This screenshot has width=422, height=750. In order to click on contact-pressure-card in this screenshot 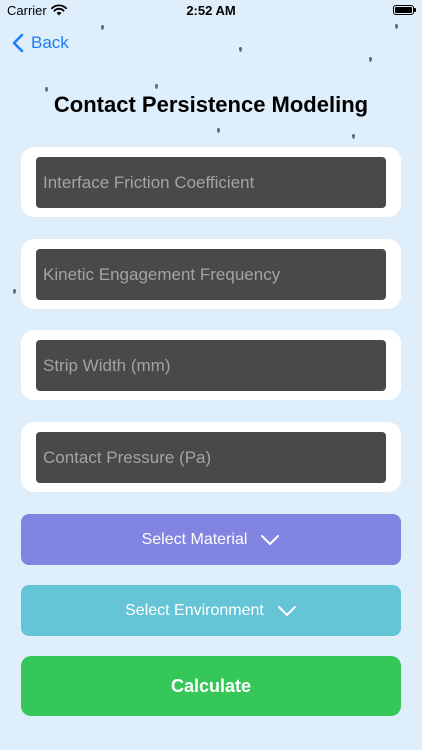, I will do `click(211, 457)`.